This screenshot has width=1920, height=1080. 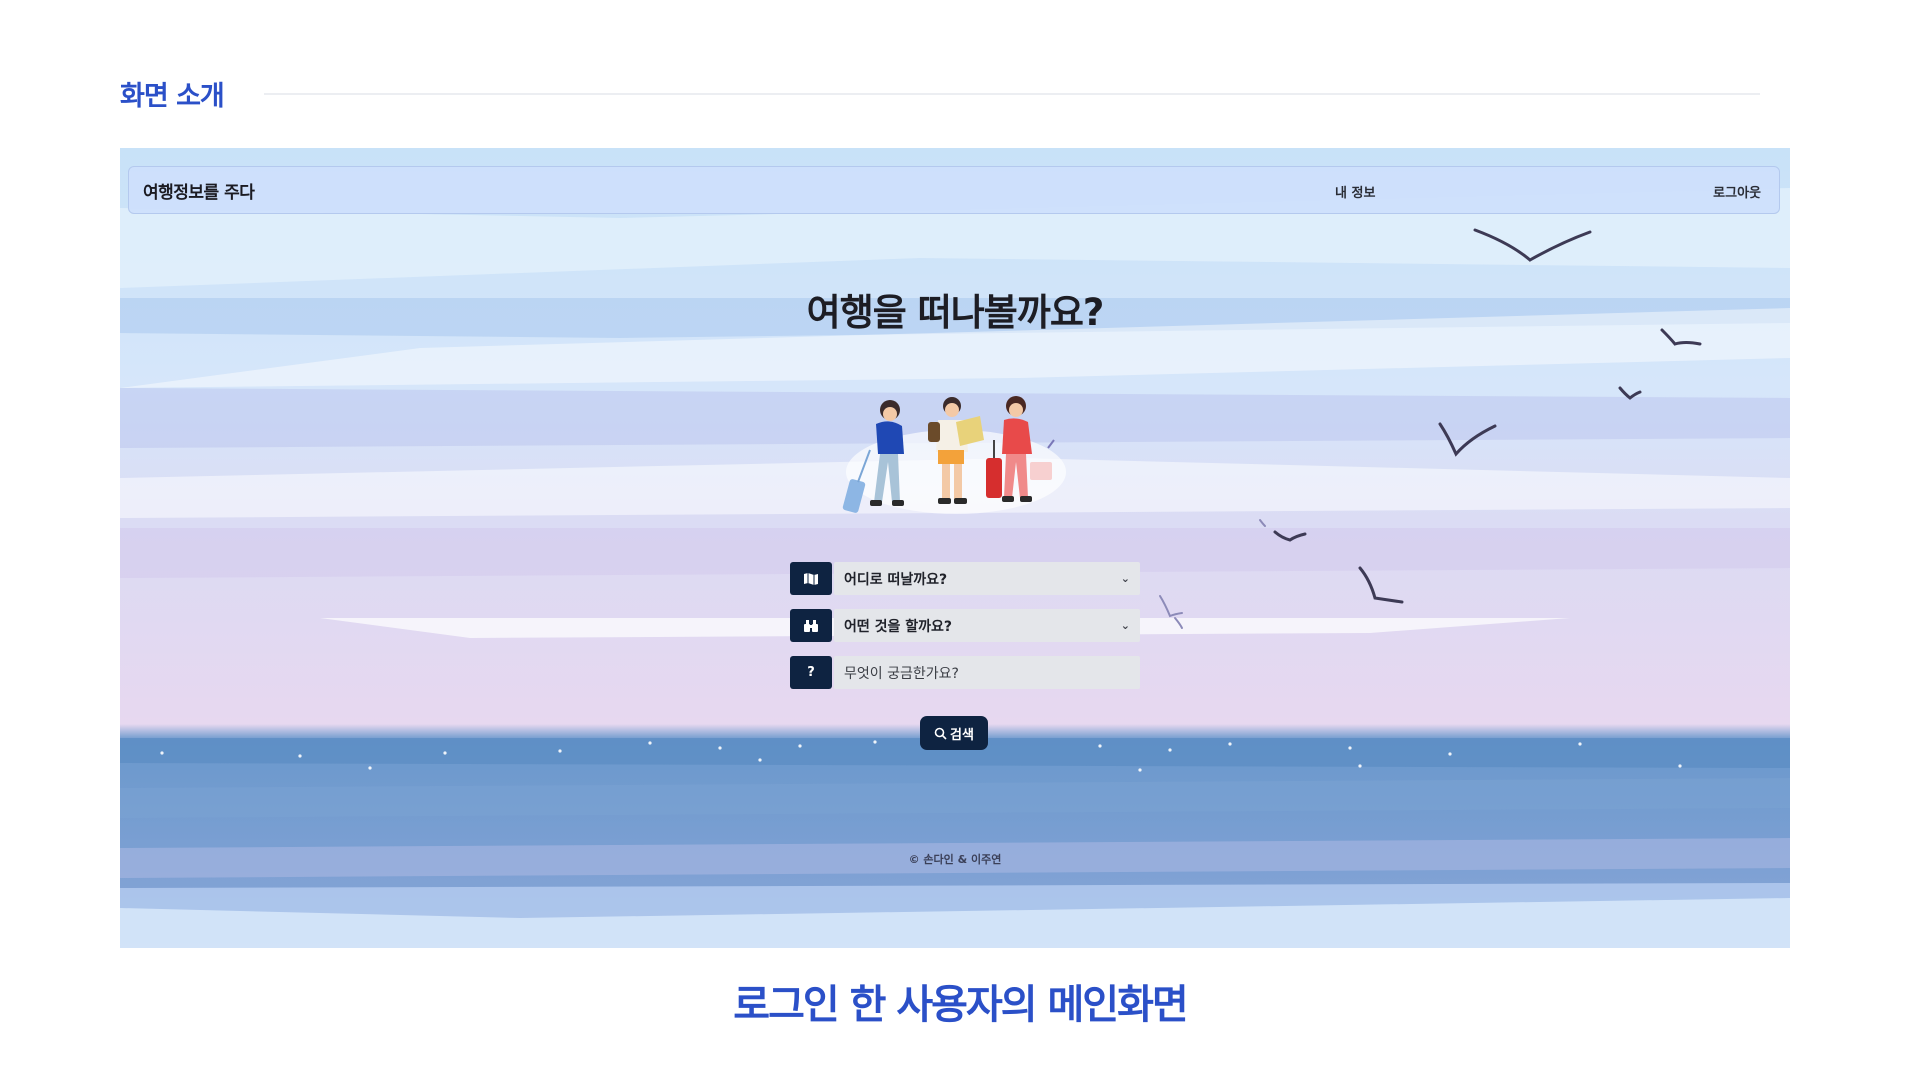 I want to click on nav-logout-link: 로그아웃, so click(x=1737, y=191).